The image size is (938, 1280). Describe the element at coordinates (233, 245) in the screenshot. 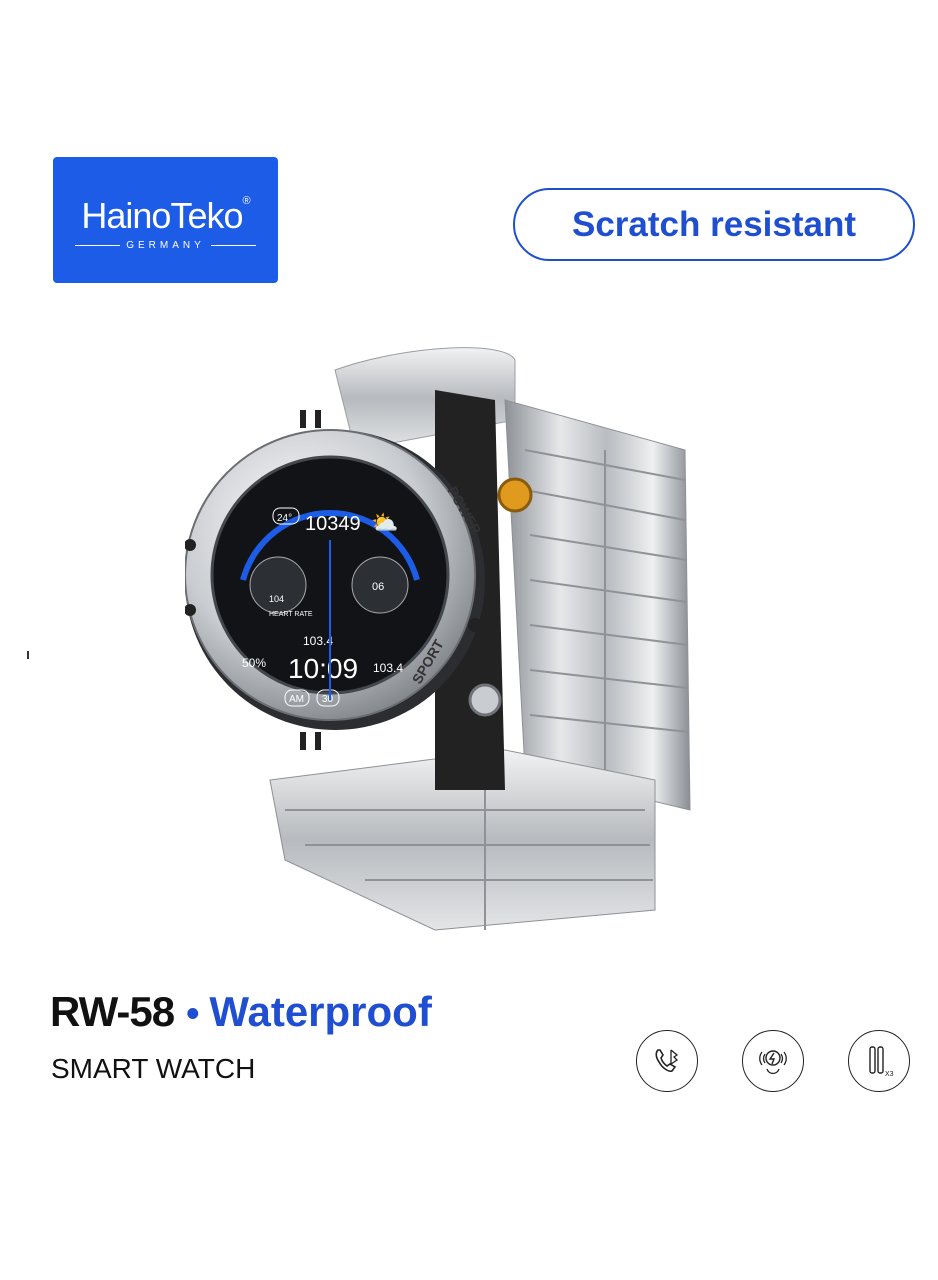

I see `logo-rule-right` at that location.